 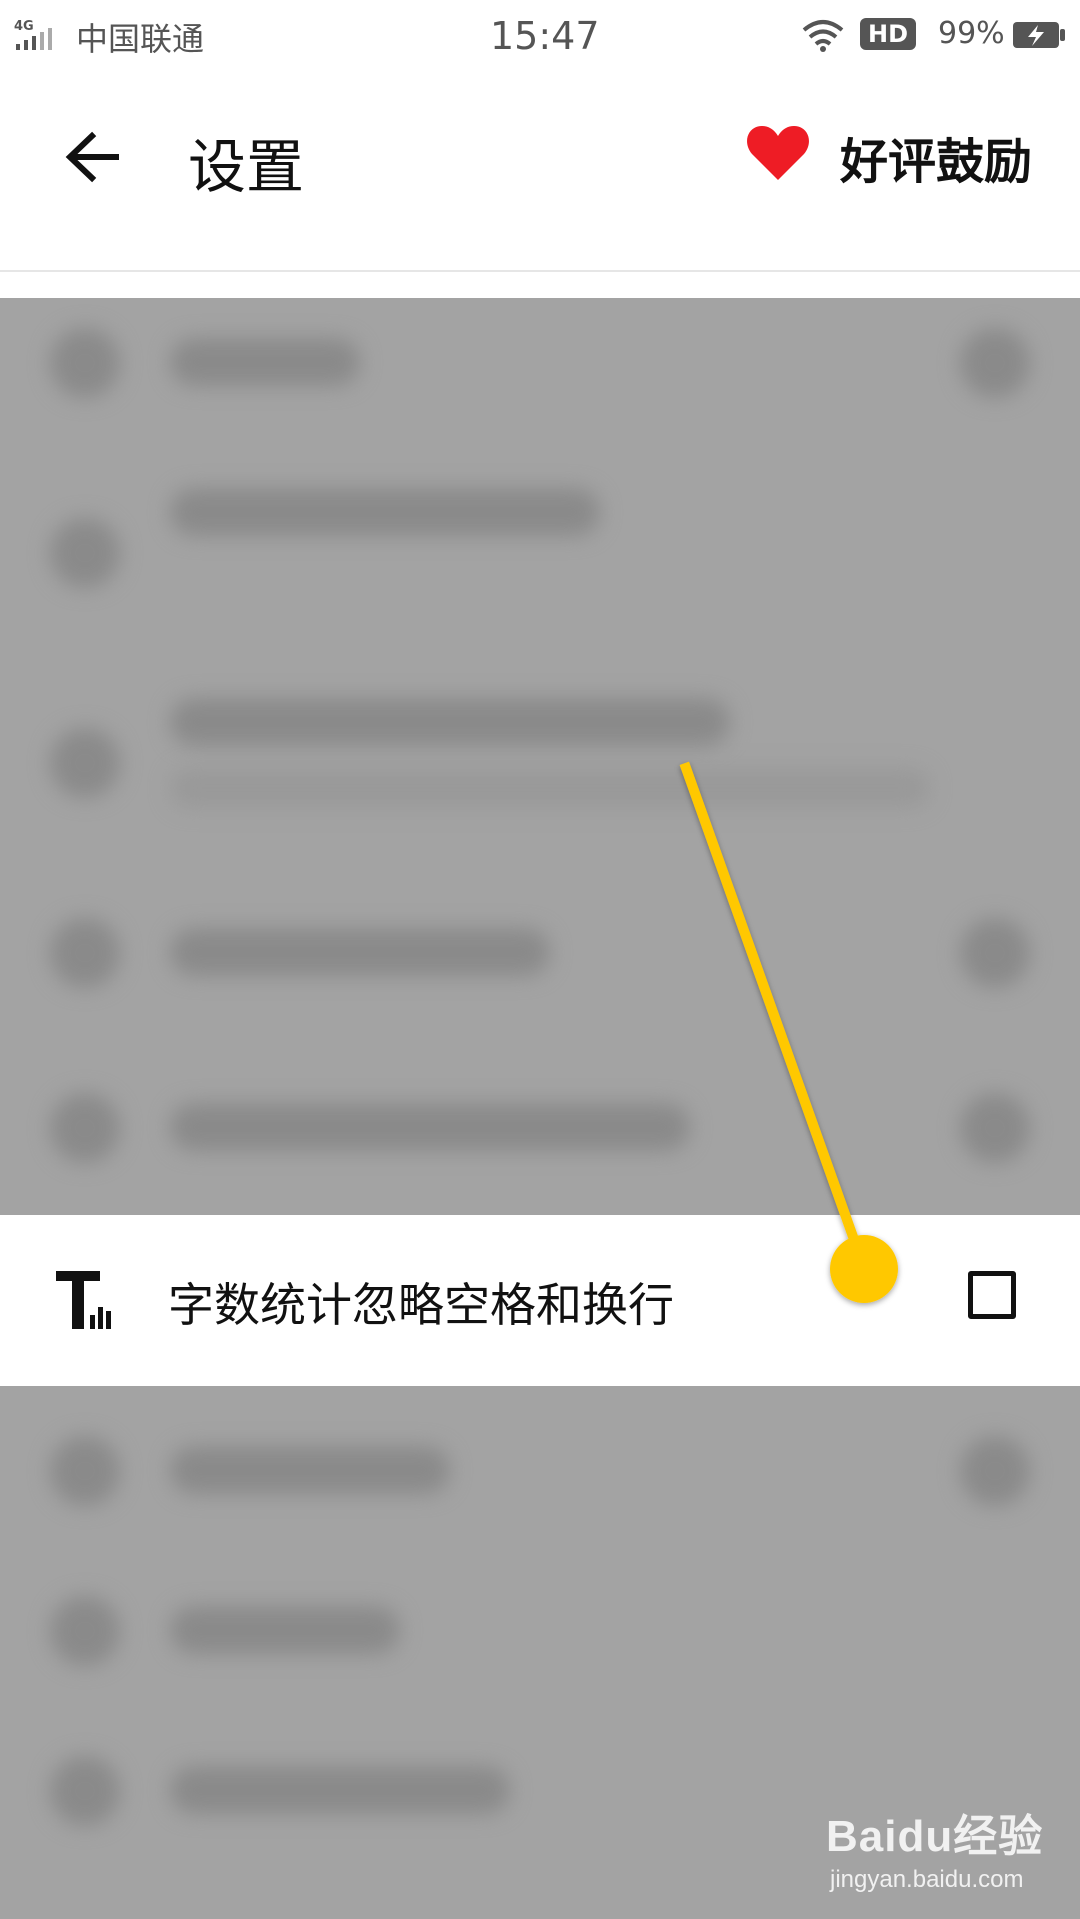 I want to click on page-title: 设置, so click(x=246, y=167).